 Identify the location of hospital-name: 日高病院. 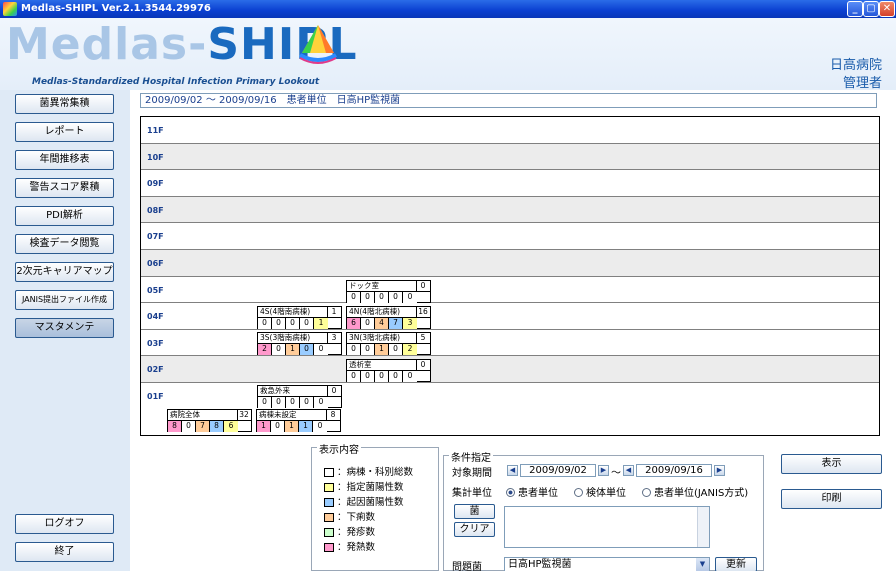
(855, 65).